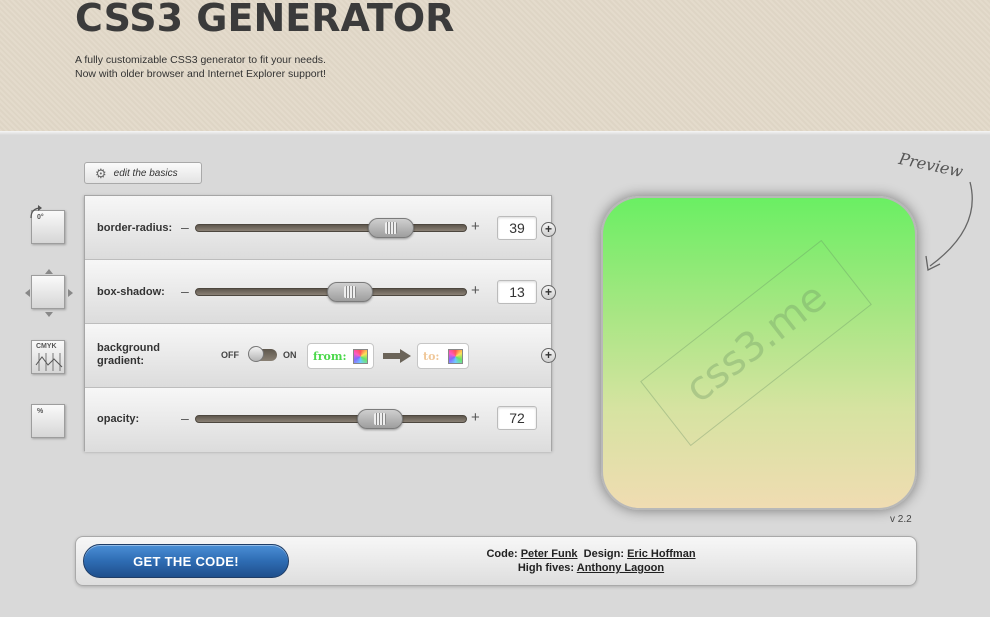 This screenshot has width=990, height=617. I want to click on gradient-off-label: OFF, so click(230, 355).